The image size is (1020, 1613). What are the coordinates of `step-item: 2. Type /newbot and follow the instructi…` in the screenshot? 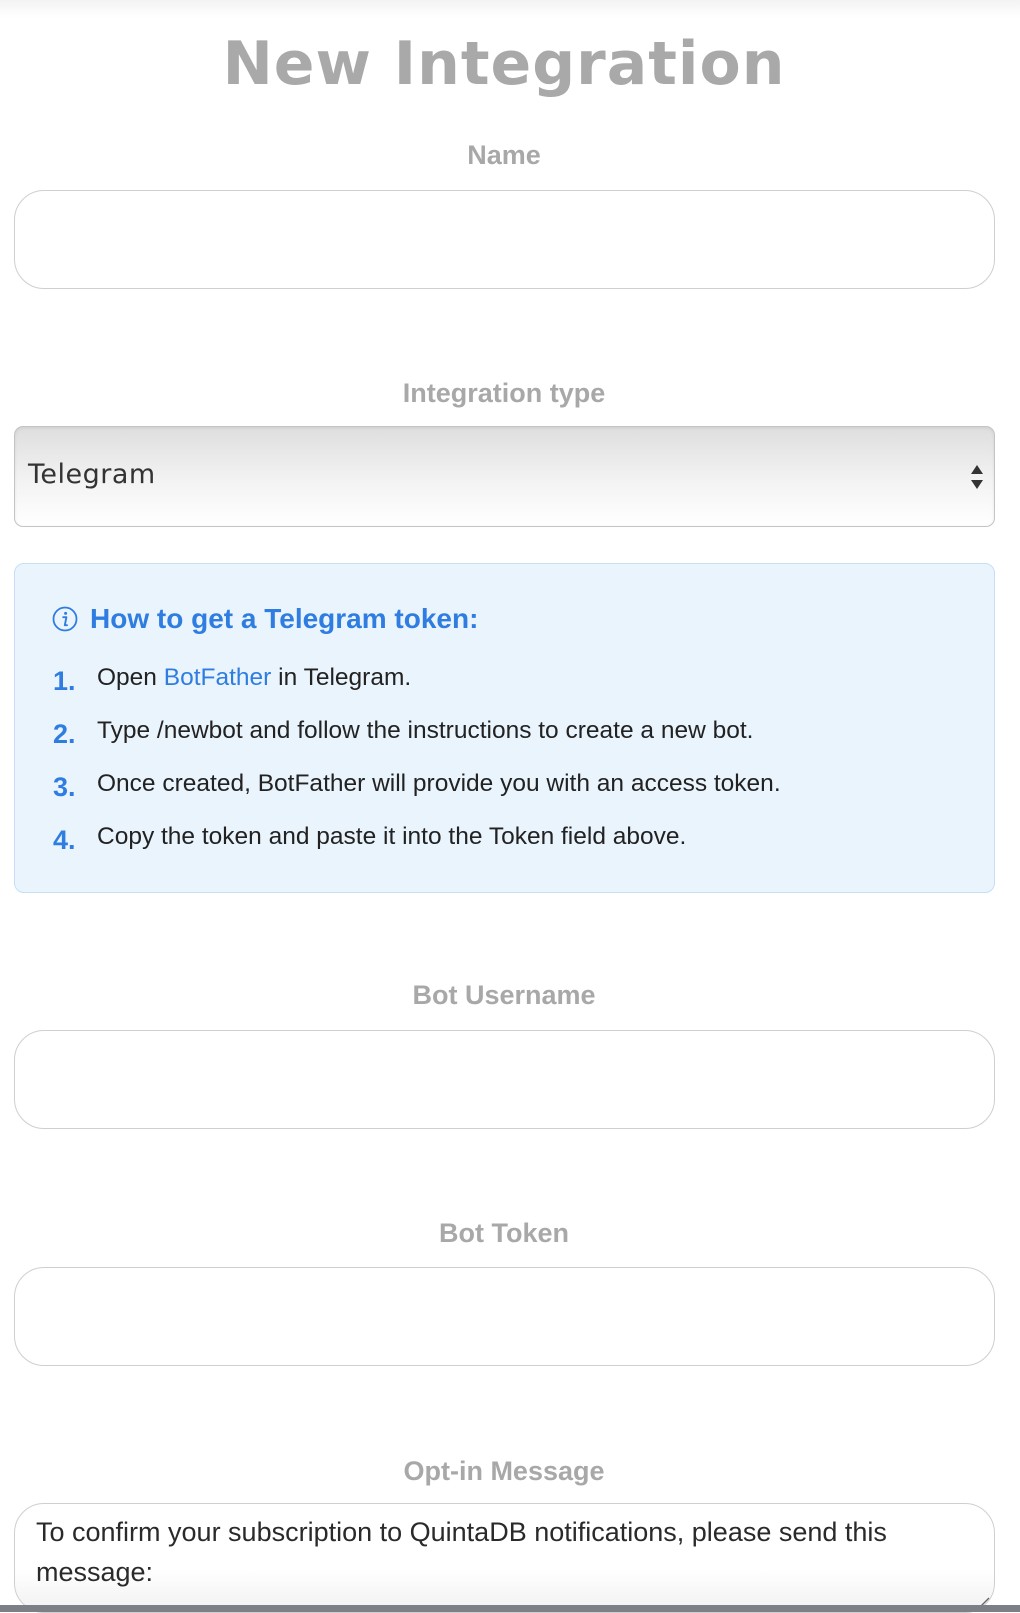 It's located at (403, 731).